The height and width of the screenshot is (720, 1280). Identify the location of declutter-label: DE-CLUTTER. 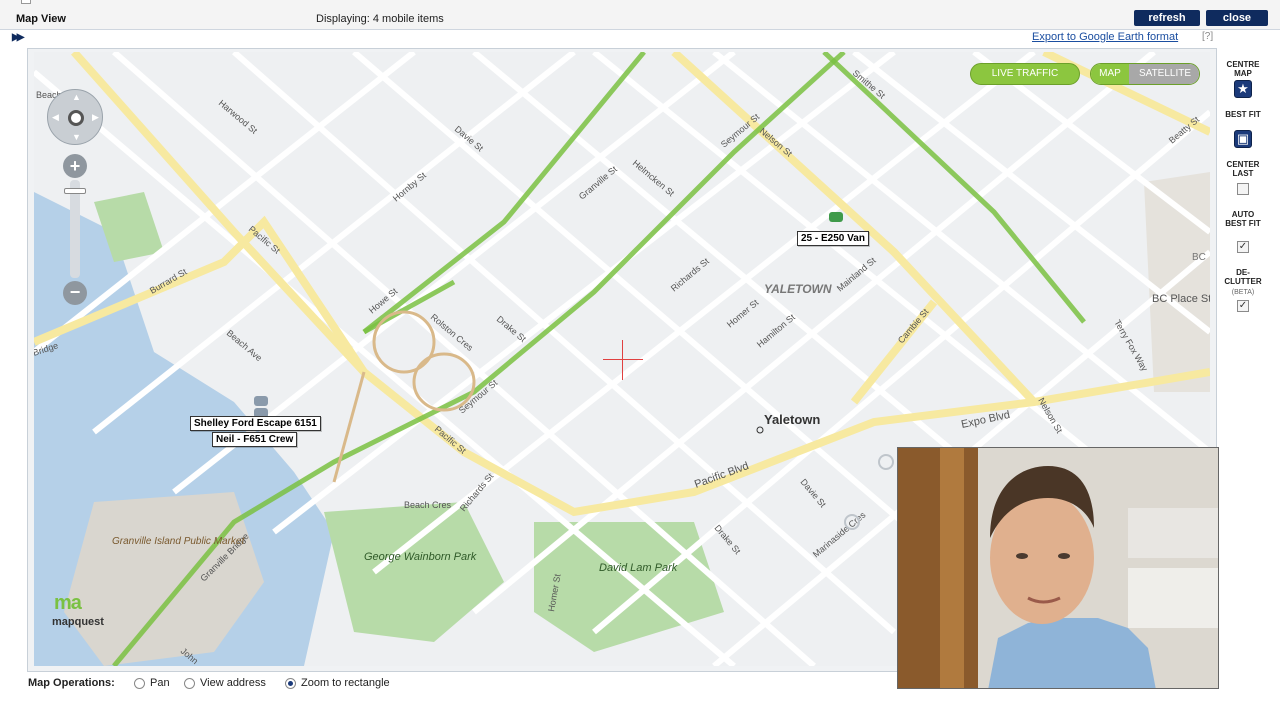
(1243, 277).